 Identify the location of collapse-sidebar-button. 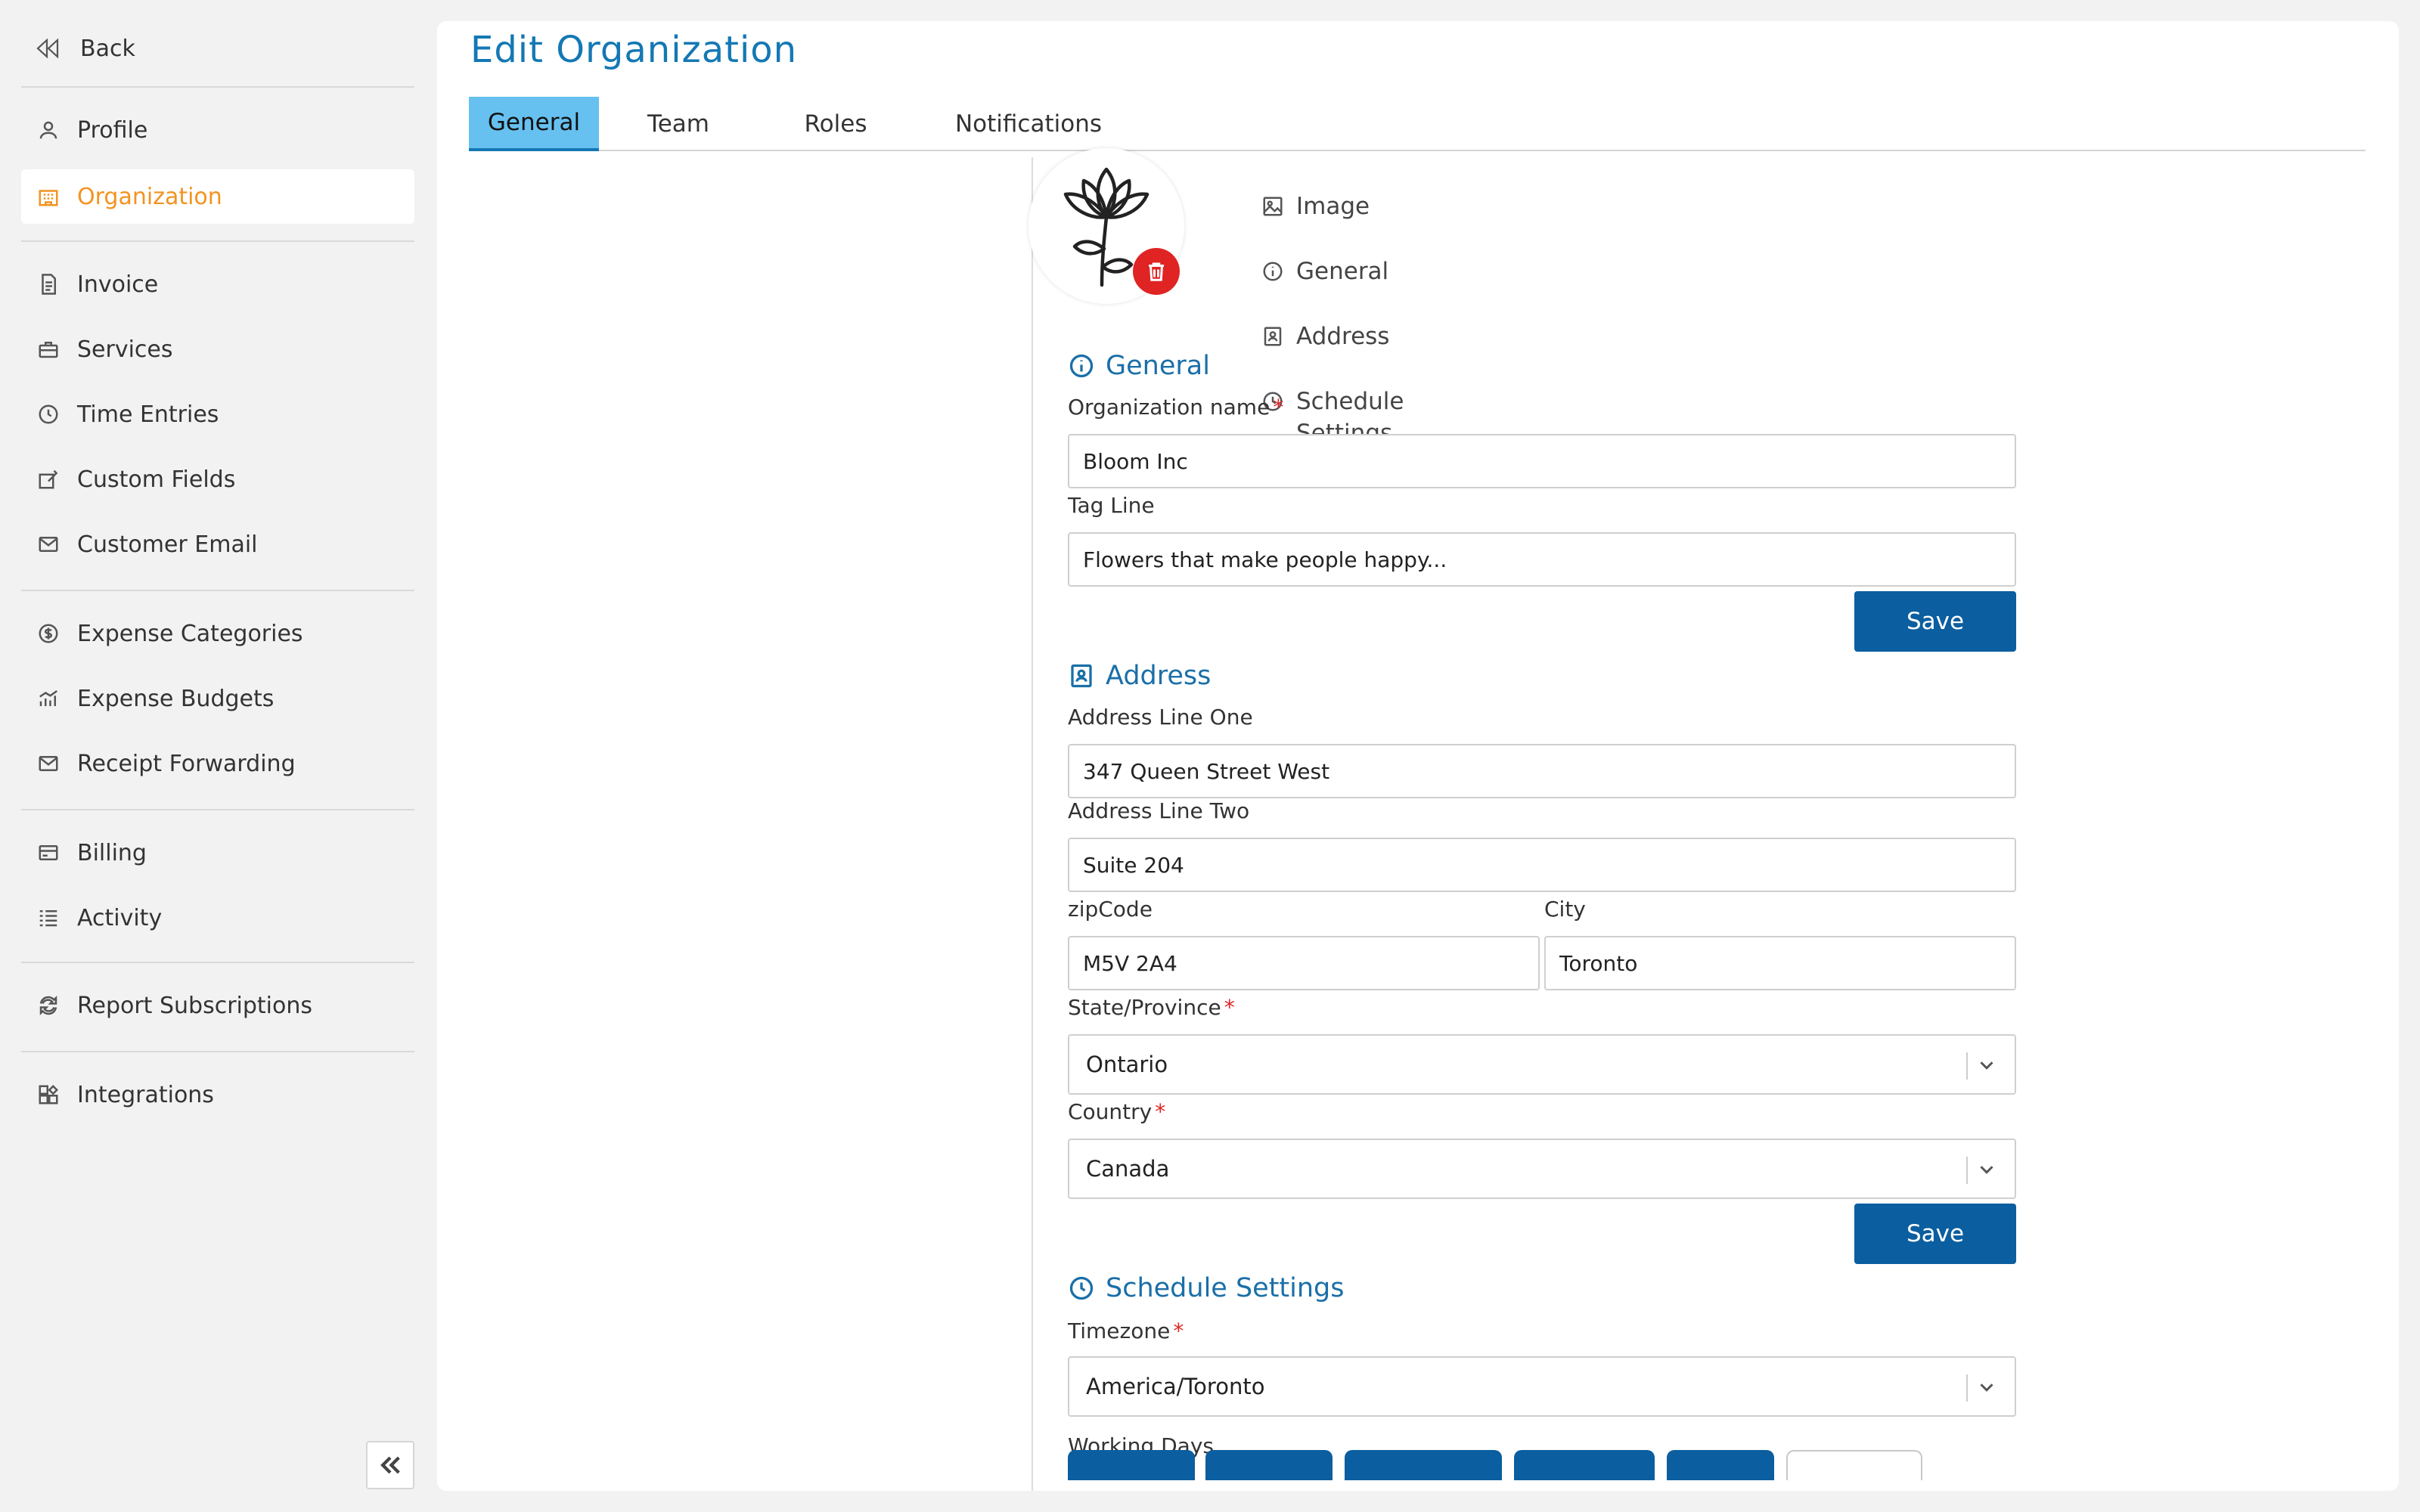
(390, 1465).